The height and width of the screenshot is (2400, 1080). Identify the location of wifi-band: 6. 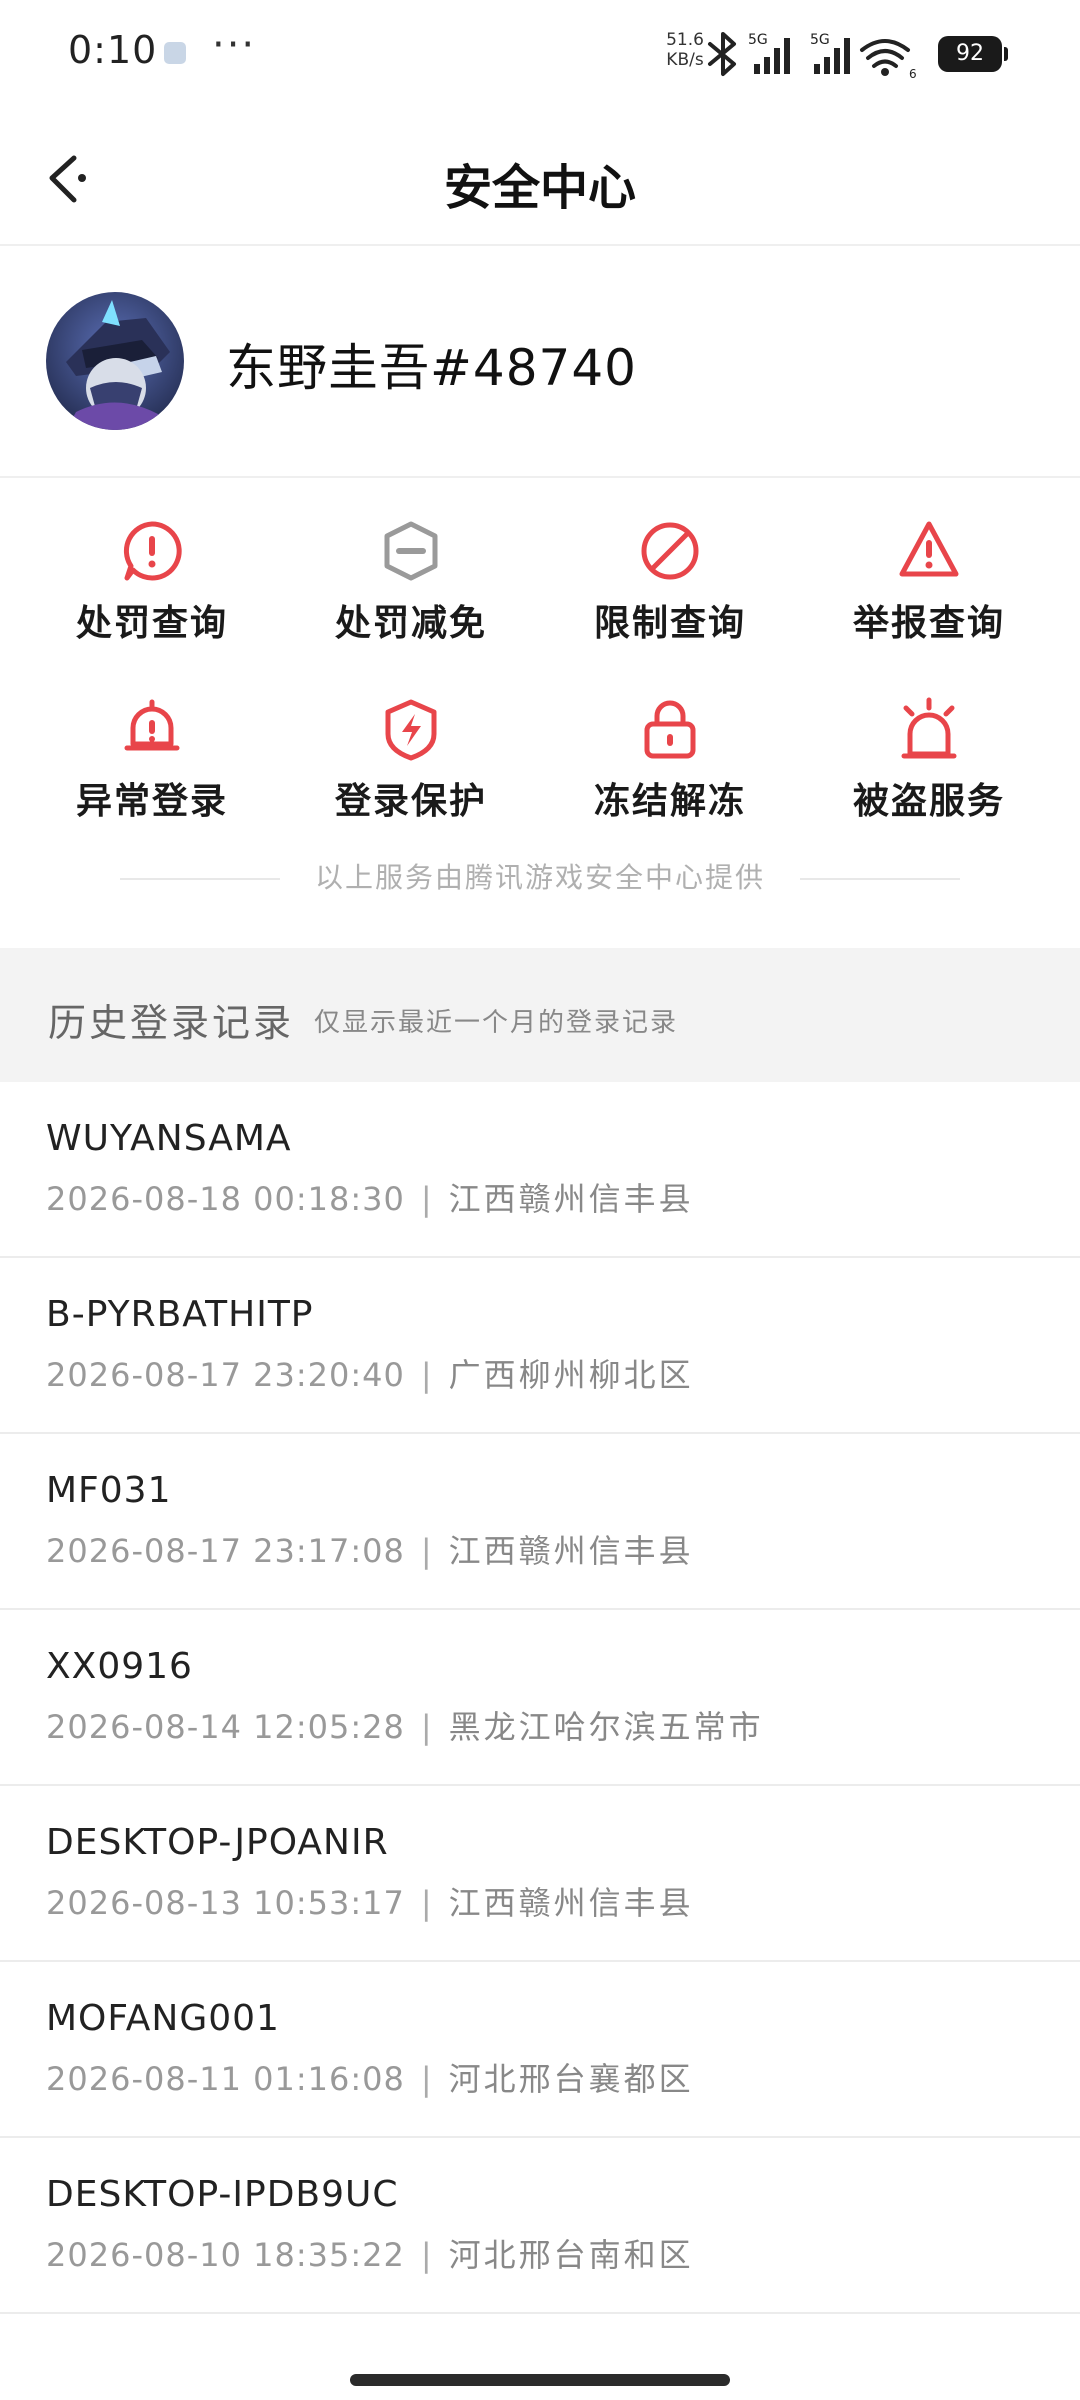
(913, 73).